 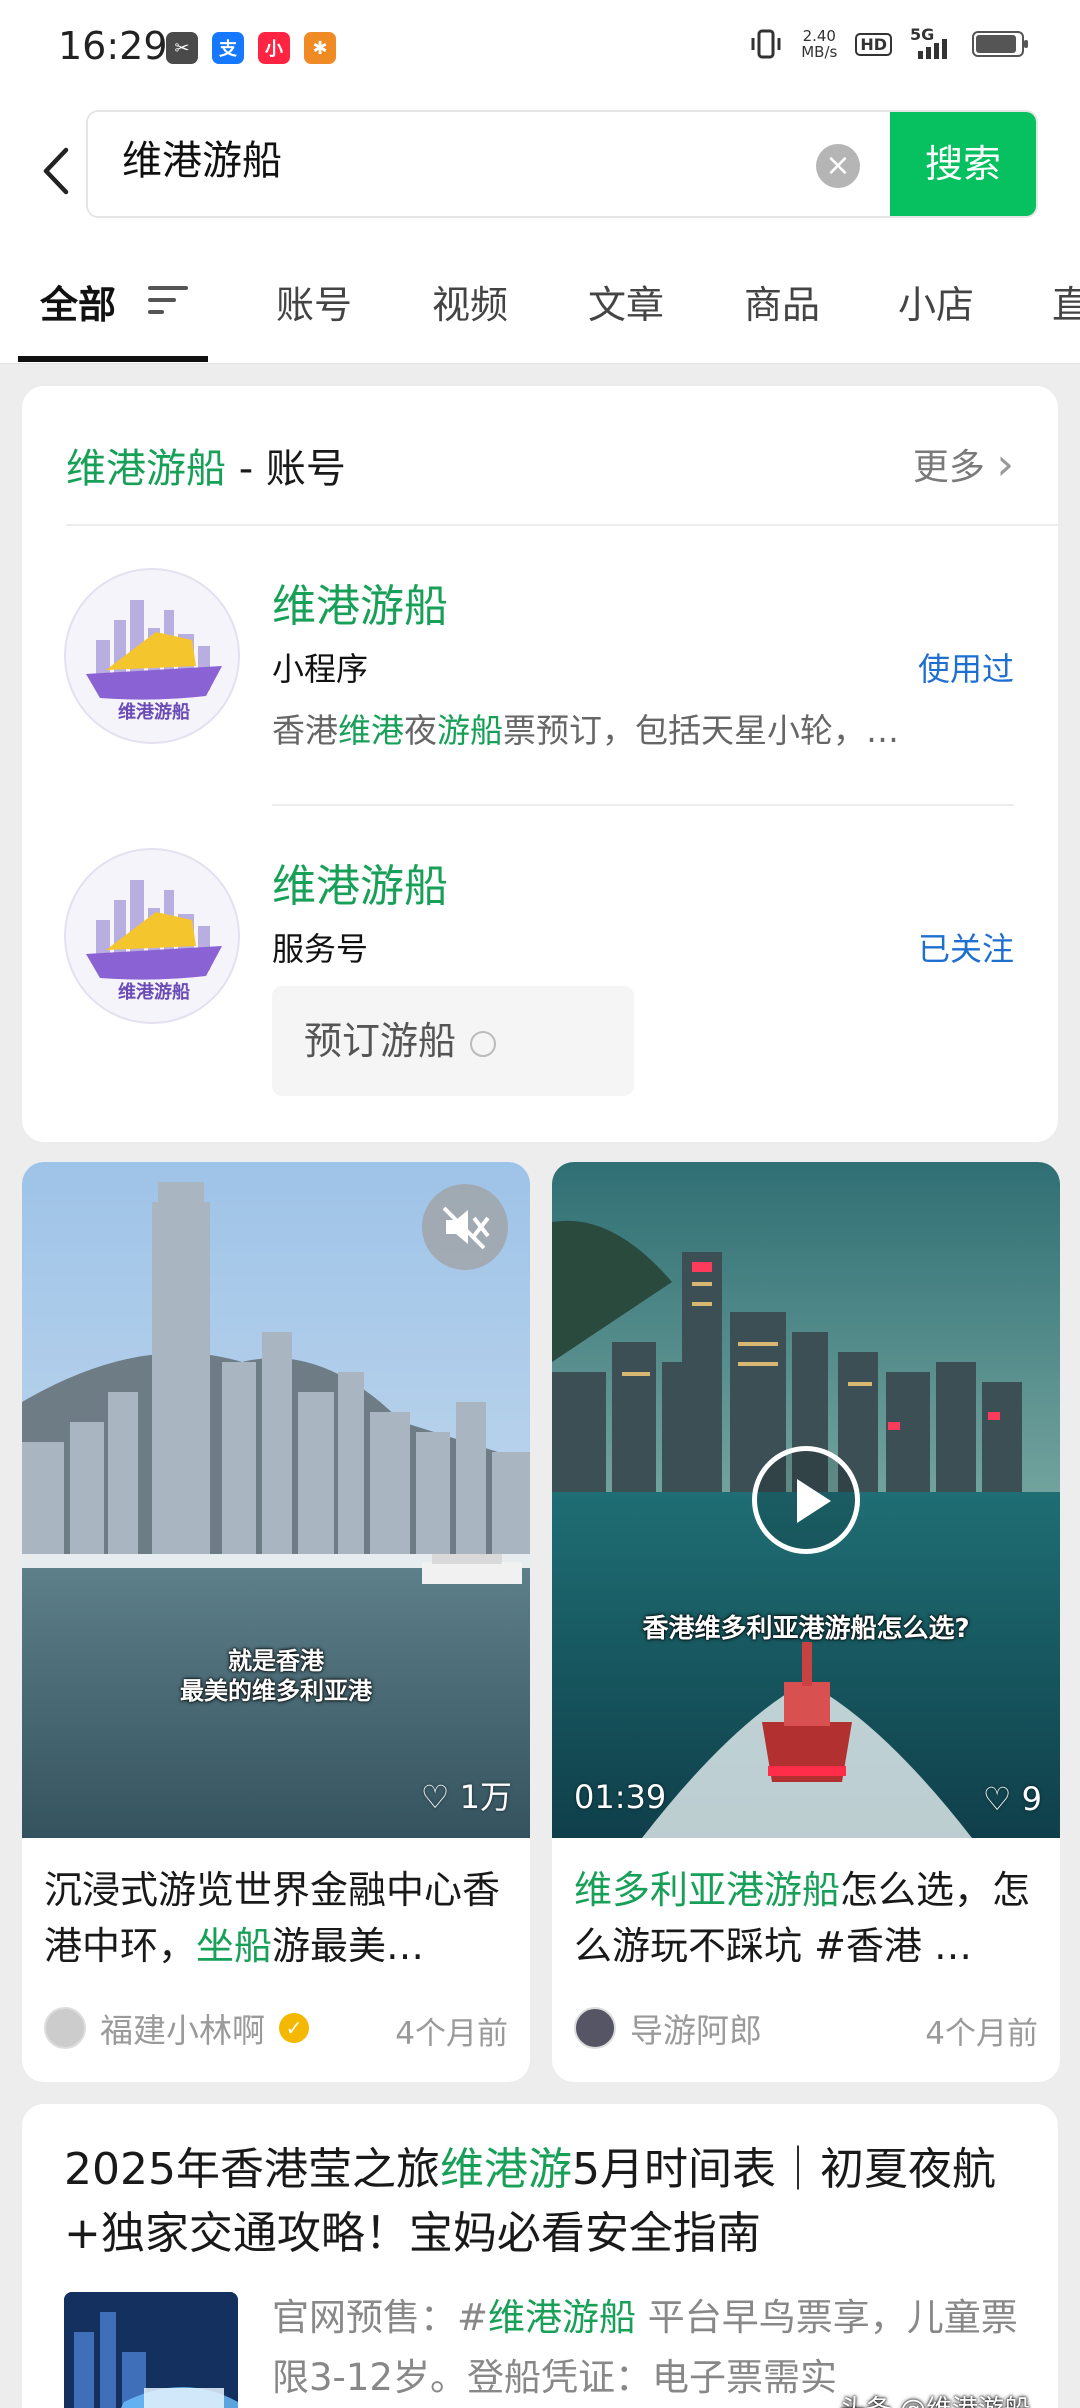 I want to click on notification-app-icons: ✂ 支 小 ✱, so click(x=251, y=48).